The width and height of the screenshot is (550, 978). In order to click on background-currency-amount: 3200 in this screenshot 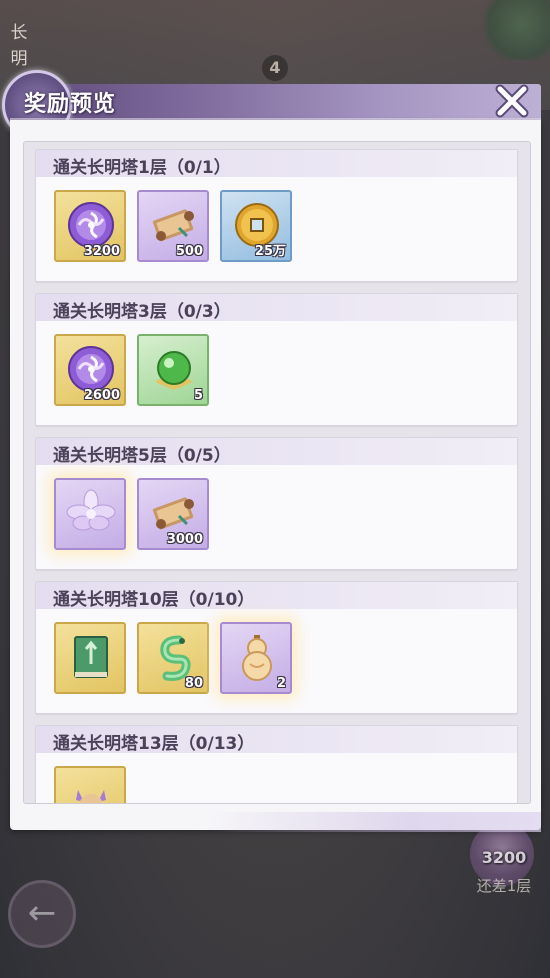, I will do `click(504, 857)`.